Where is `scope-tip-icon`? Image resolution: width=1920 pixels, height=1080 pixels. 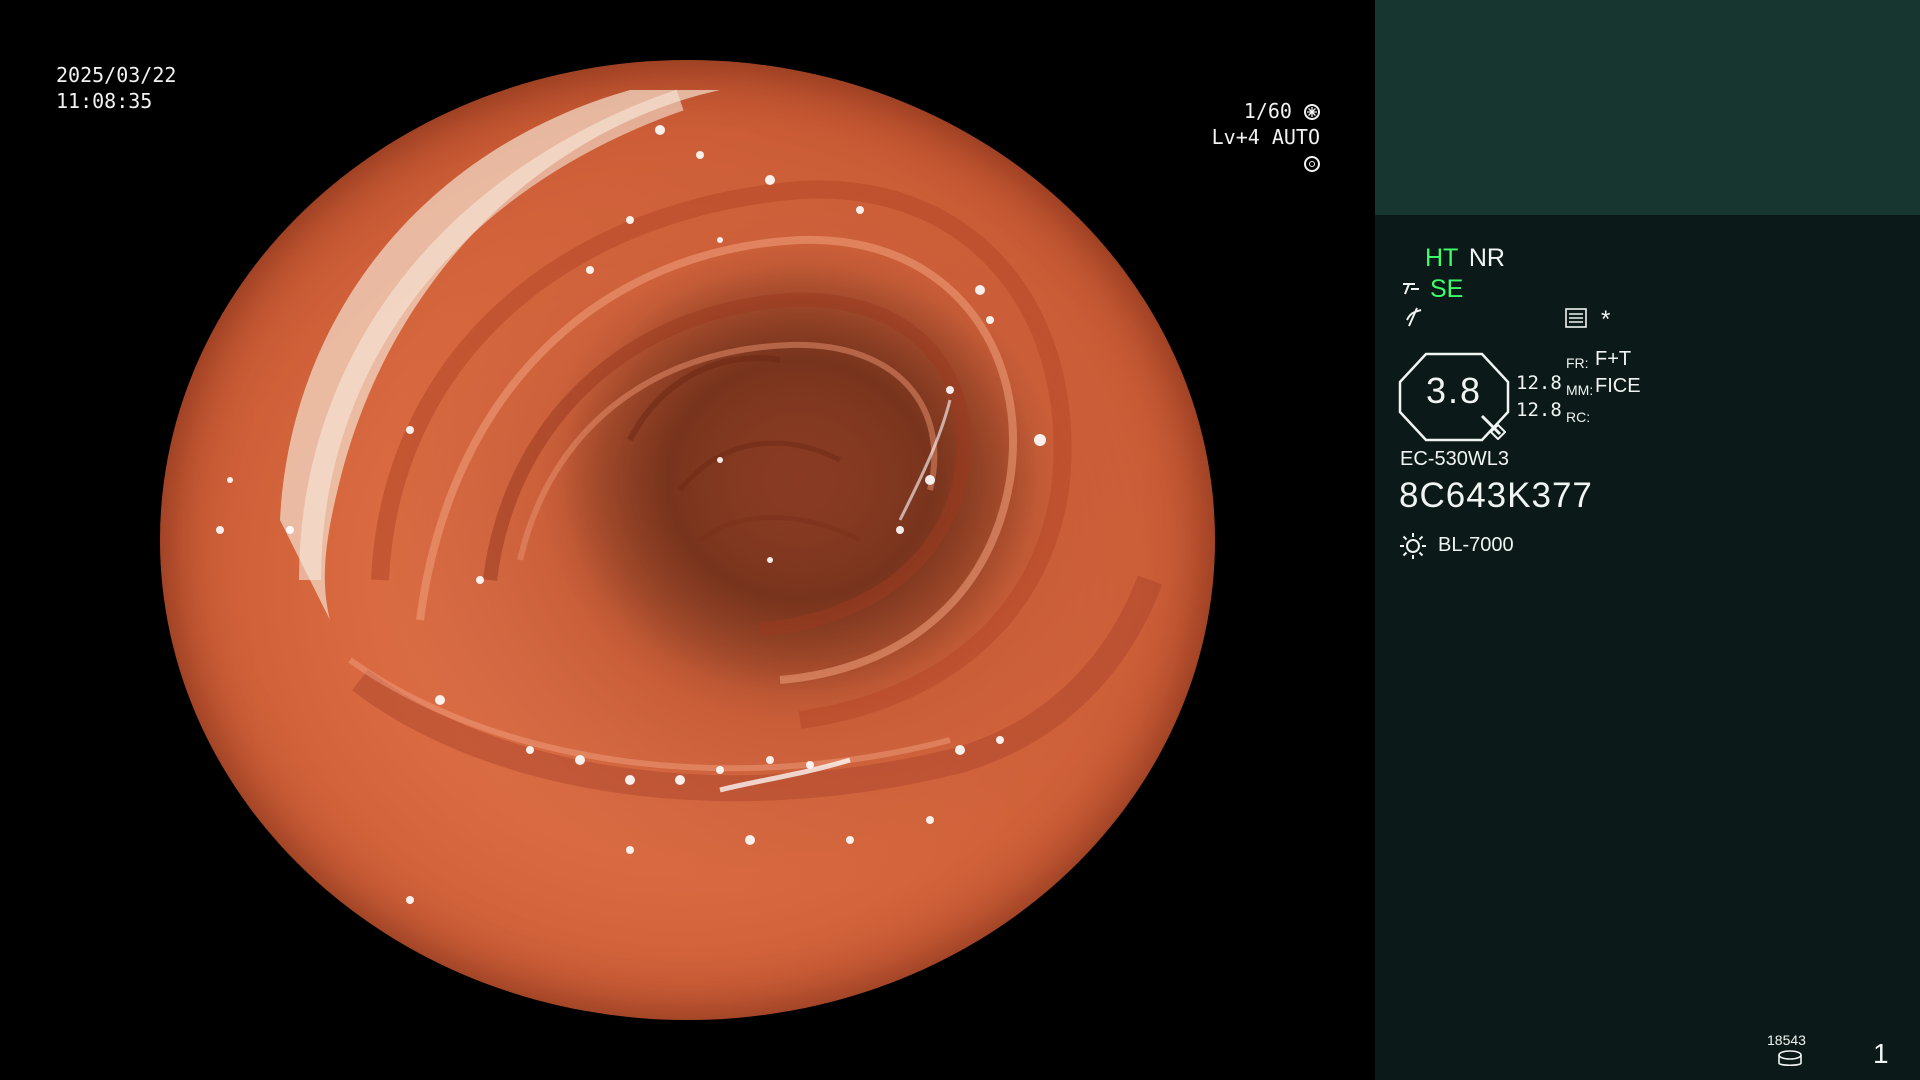
scope-tip-icon is located at coordinates (1492, 428).